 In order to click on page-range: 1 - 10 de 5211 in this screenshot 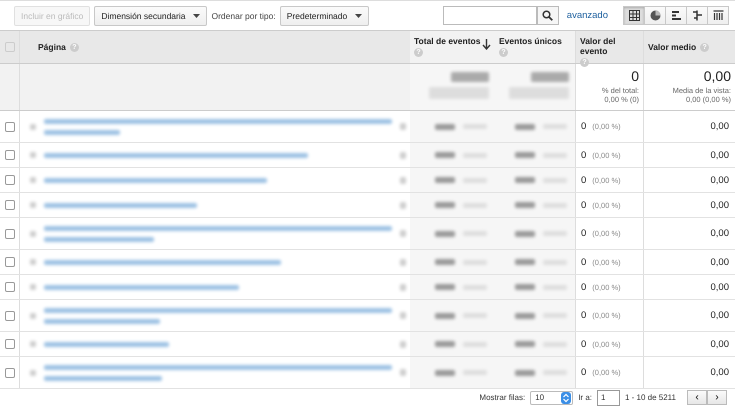, I will do `click(650, 397)`.